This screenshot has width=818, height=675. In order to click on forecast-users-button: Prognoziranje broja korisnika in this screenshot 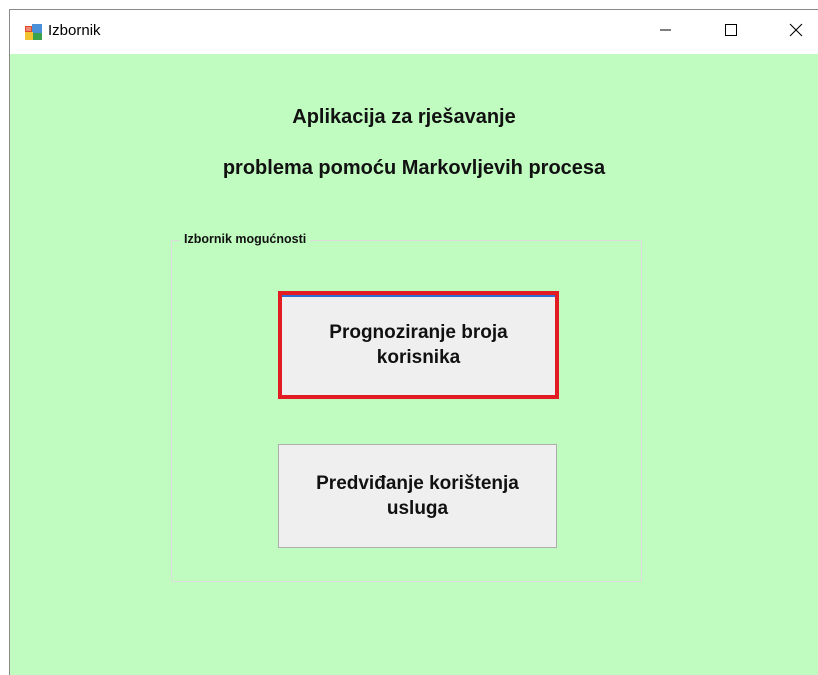, I will do `click(418, 345)`.